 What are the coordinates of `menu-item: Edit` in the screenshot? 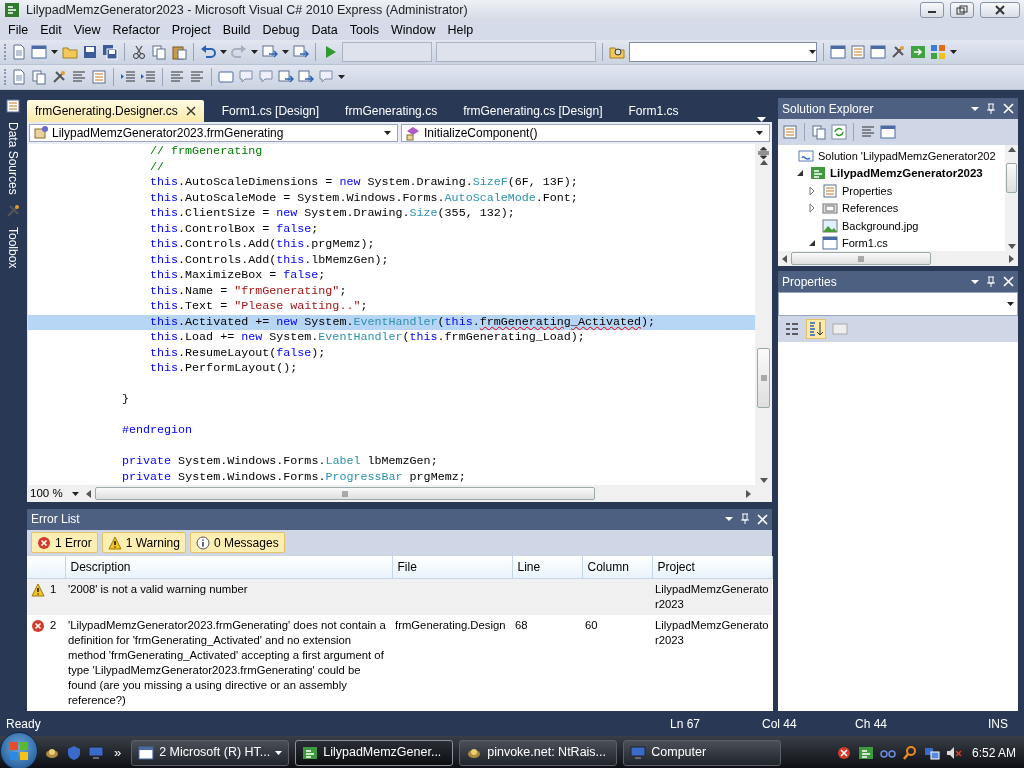 It's located at (51, 30).